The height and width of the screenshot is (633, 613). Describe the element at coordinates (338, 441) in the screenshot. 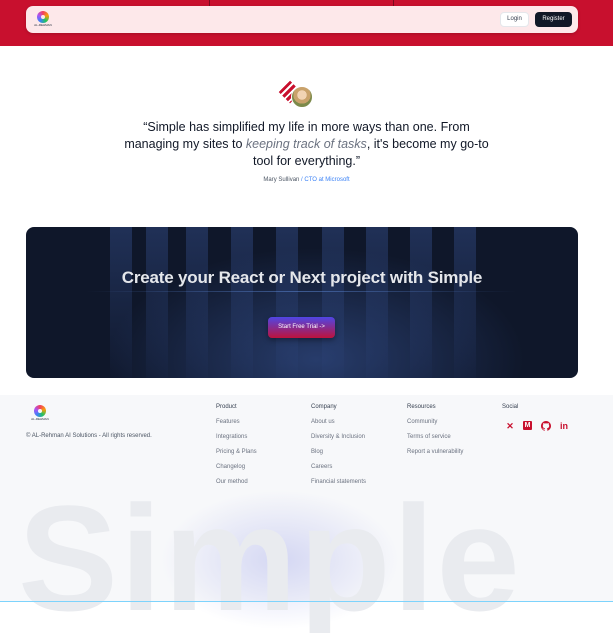

I see `footer-link: Diversity & Inclusion` at that location.